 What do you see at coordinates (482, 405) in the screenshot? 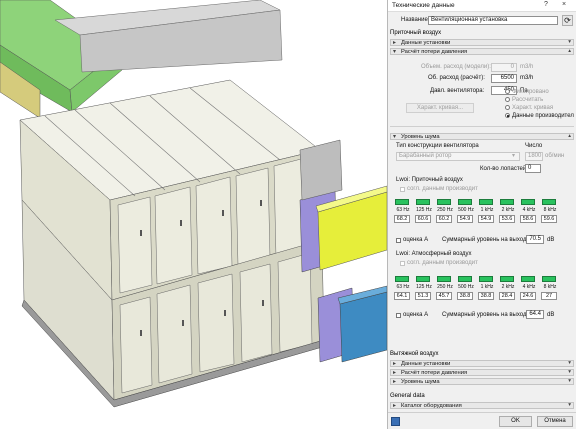
I see `catalog-bar: ▸ Каталог оборудования ▾` at bounding box center [482, 405].